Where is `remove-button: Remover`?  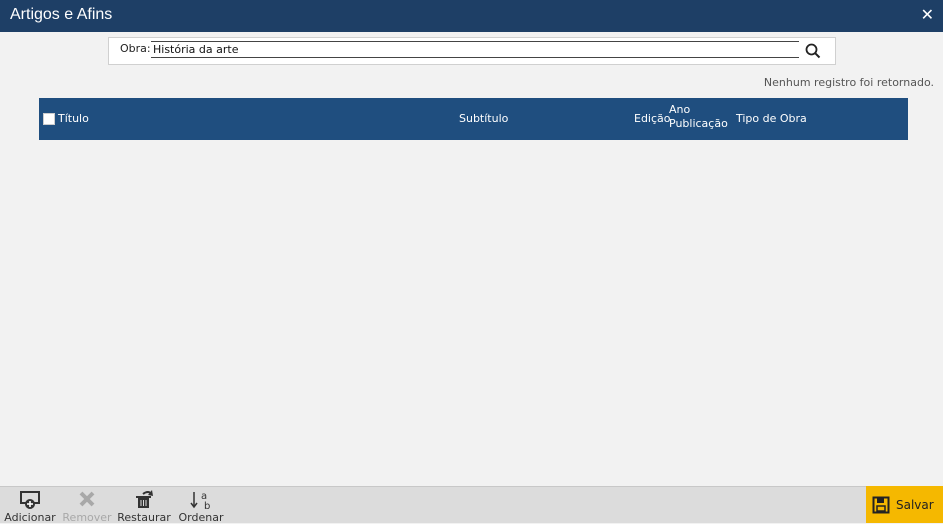
remove-button: Remover is located at coordinates (87, 505).